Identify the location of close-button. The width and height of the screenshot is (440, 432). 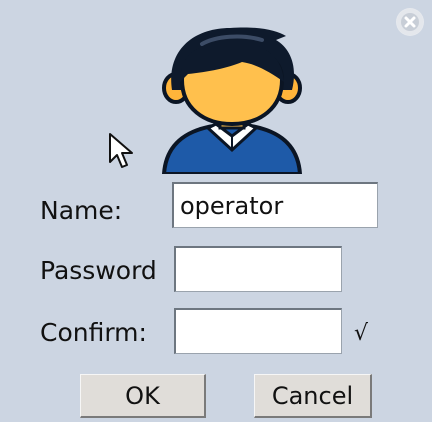
(410, 22).